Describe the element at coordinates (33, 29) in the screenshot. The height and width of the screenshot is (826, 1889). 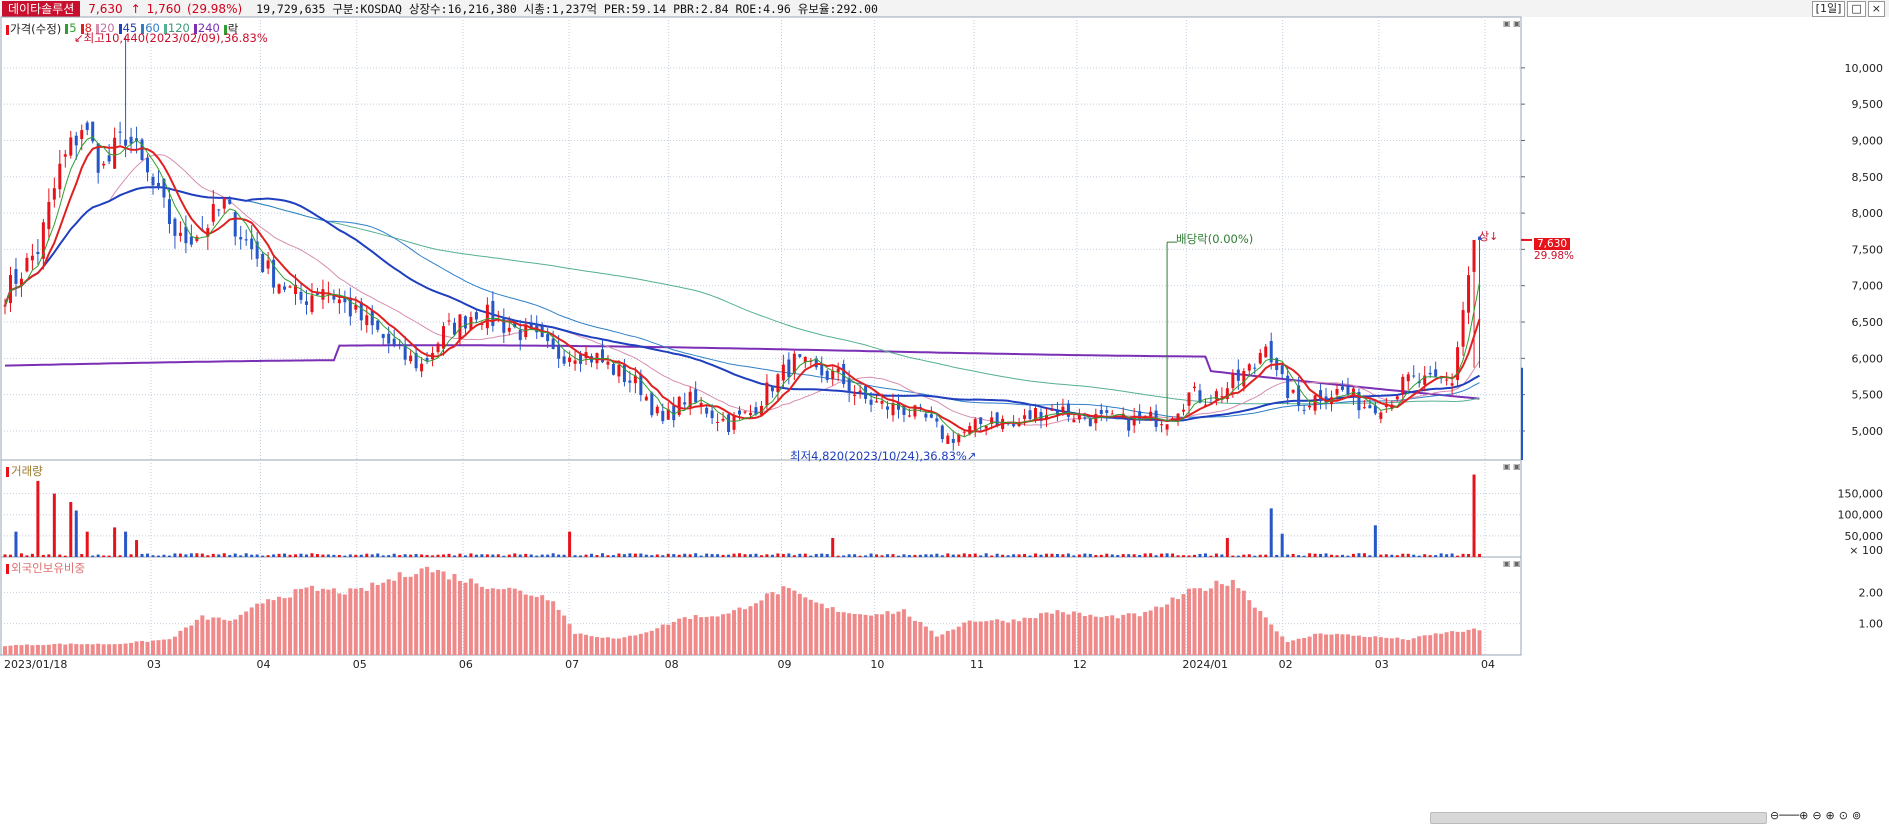
I see `legend-price: 가격(수정)` at that location.